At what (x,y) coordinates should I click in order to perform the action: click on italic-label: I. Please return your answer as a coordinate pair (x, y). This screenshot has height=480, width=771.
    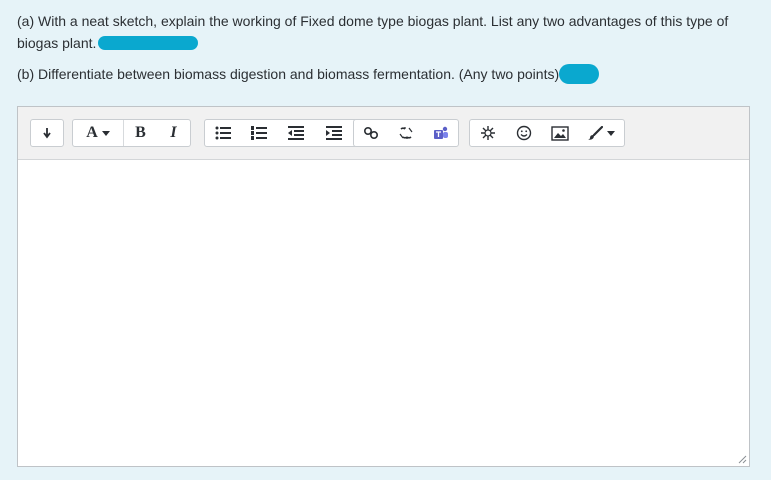
    Looking at the image, I should click on (173, 132).